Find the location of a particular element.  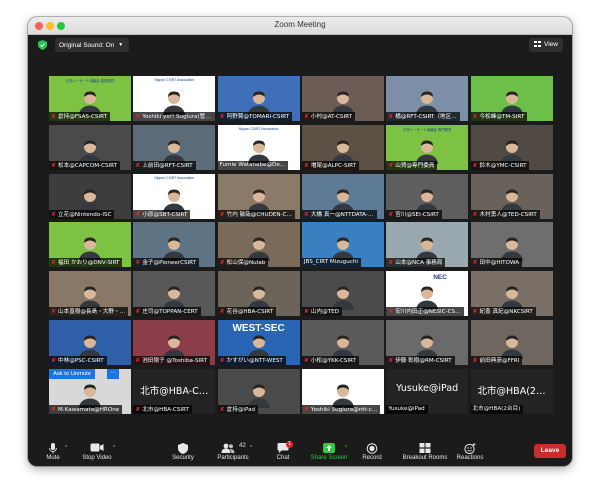

reactions-button: Reactions is located at coordinates (470, 453).